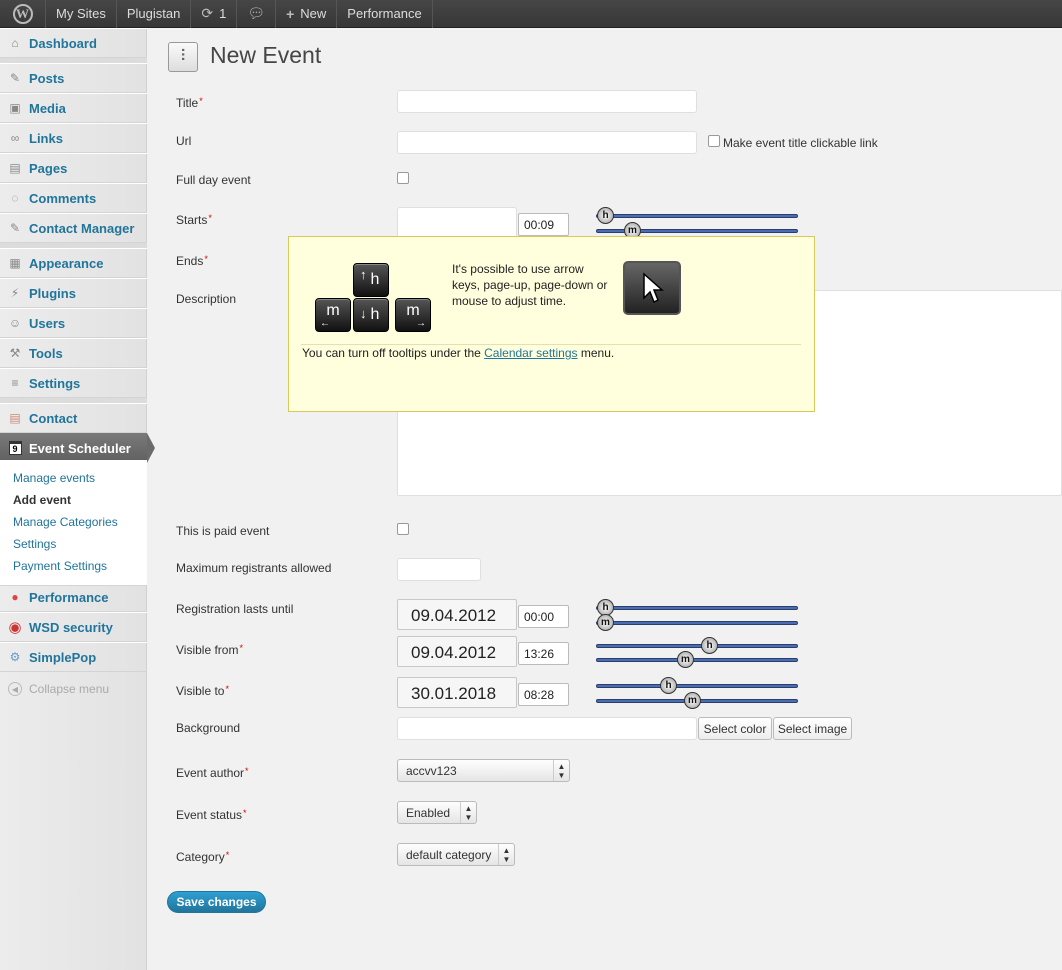  Describe the element at coordinates (189, 103) in the screenshot. I see `title-label: Title*` at that location.